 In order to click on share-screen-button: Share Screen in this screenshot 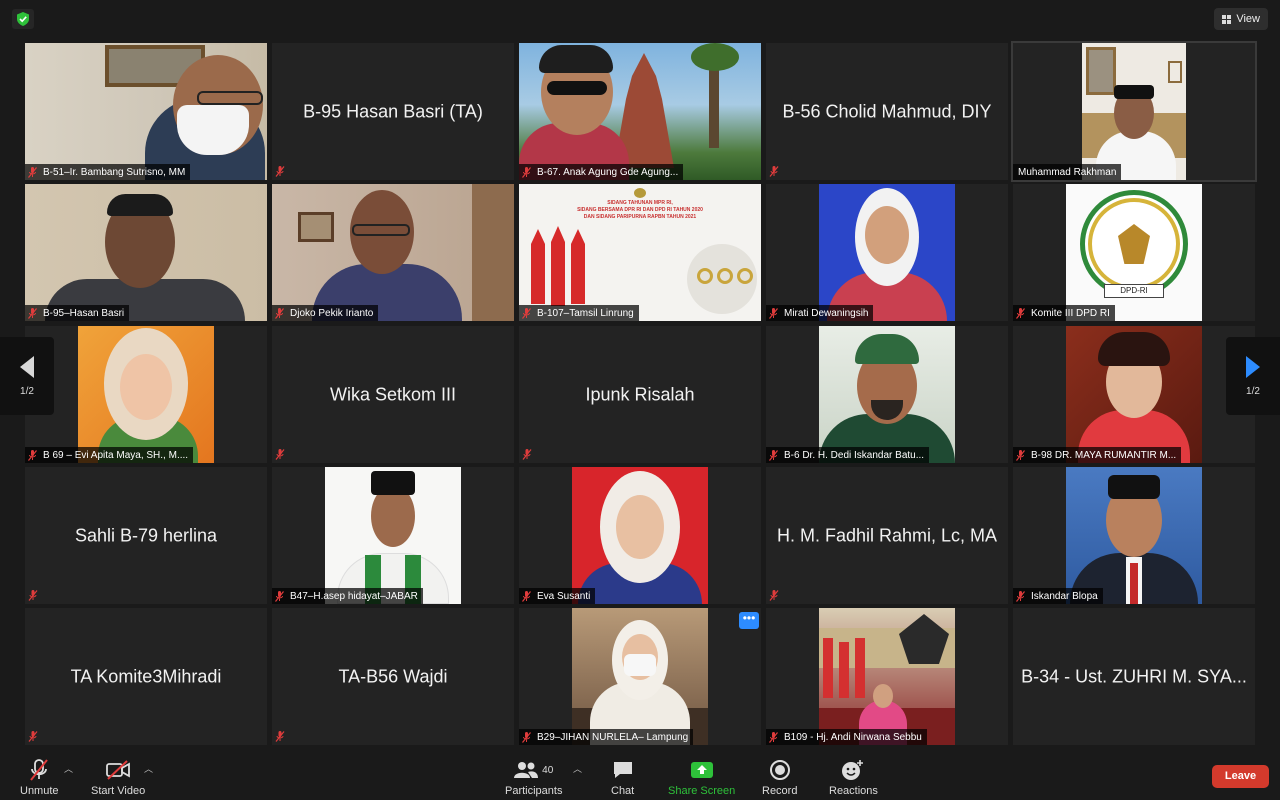, I will do `click(701, 777)`.